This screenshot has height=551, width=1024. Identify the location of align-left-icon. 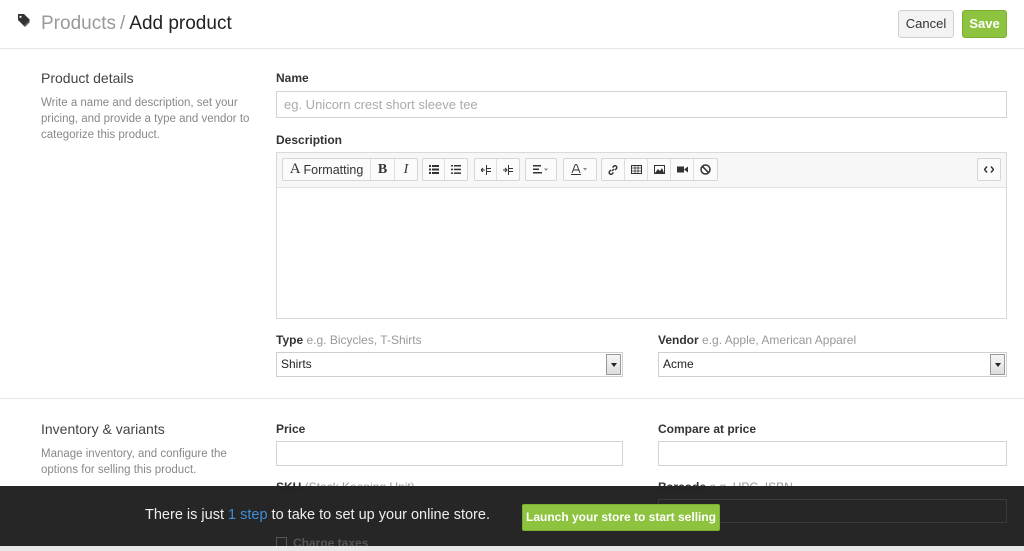
(540, 169).